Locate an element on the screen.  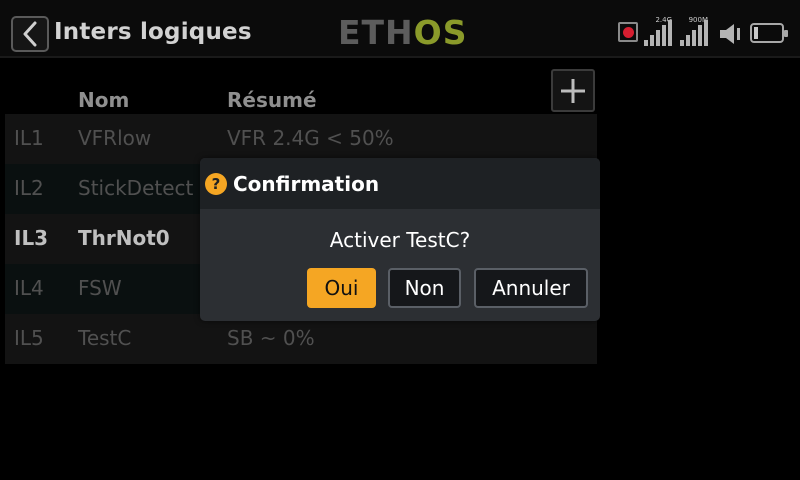
table-row: IL1 VFRlow VFR 2.4G < 50% is located at coordinates (301, 139).